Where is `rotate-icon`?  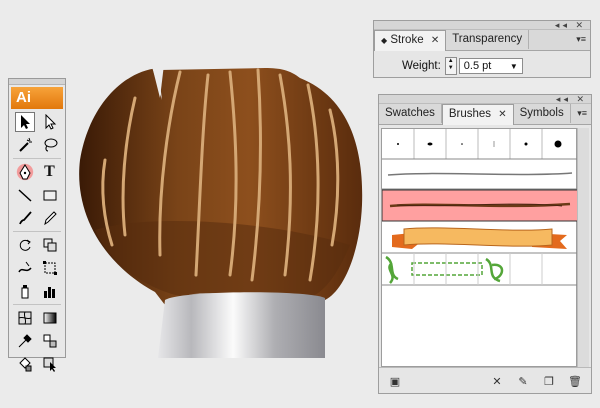 rotate-icon is located at coordinates (25, 245).